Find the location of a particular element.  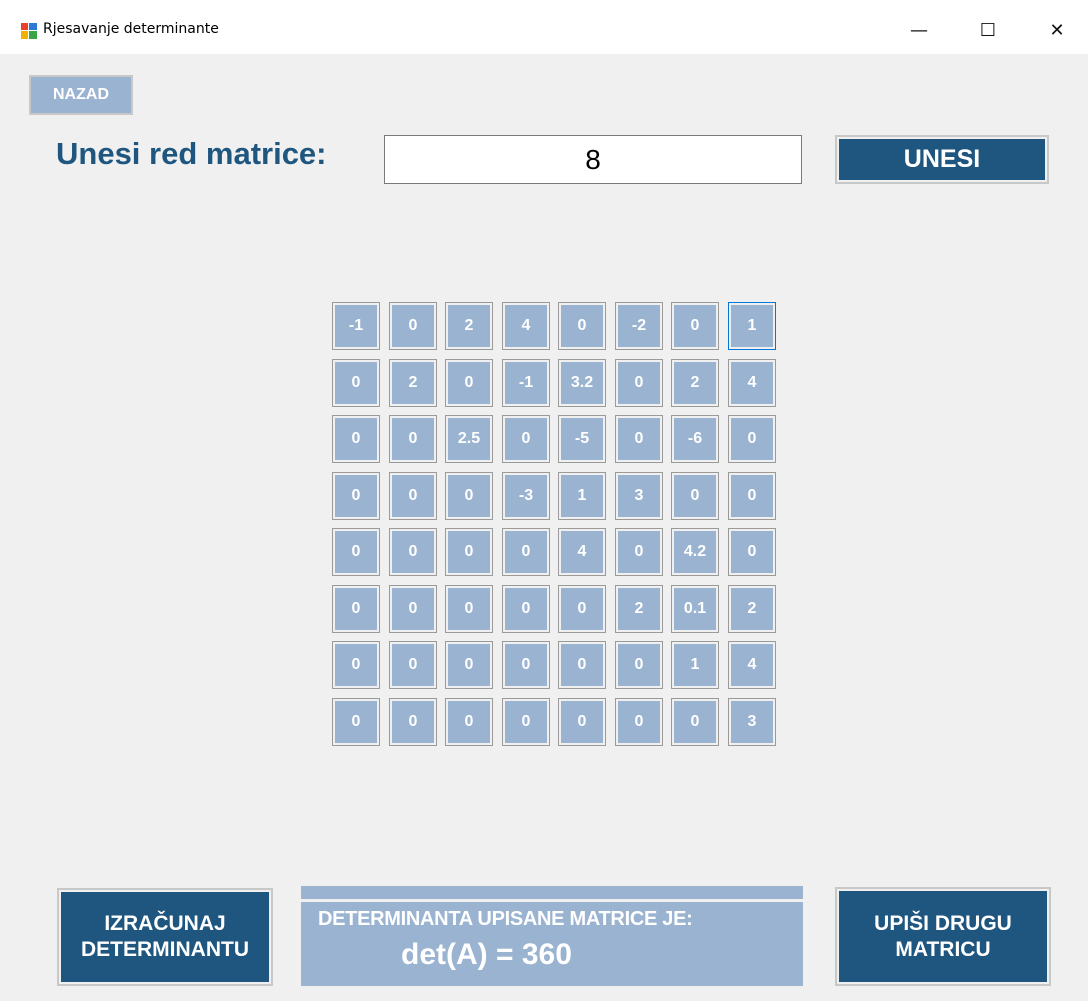

minimize-icon: — is located at coordinates (919, 30).